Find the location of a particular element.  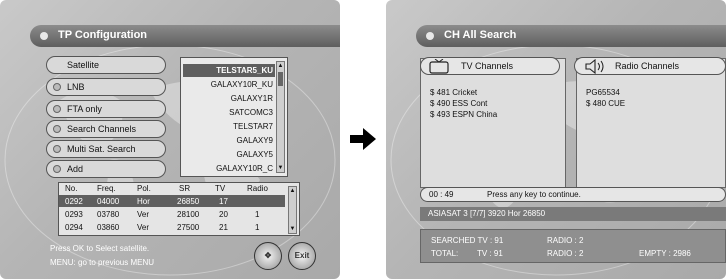

menu-item-label: LNB is located at coordinates (76, 87).